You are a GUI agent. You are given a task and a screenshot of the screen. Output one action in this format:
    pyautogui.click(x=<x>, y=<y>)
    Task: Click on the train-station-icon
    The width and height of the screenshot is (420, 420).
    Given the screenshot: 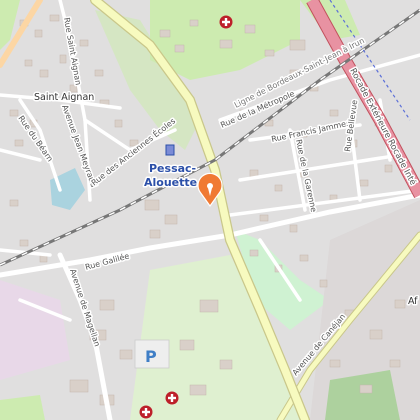 What is the action you would take?
    pyautogui.click(x=170, y=150)
    